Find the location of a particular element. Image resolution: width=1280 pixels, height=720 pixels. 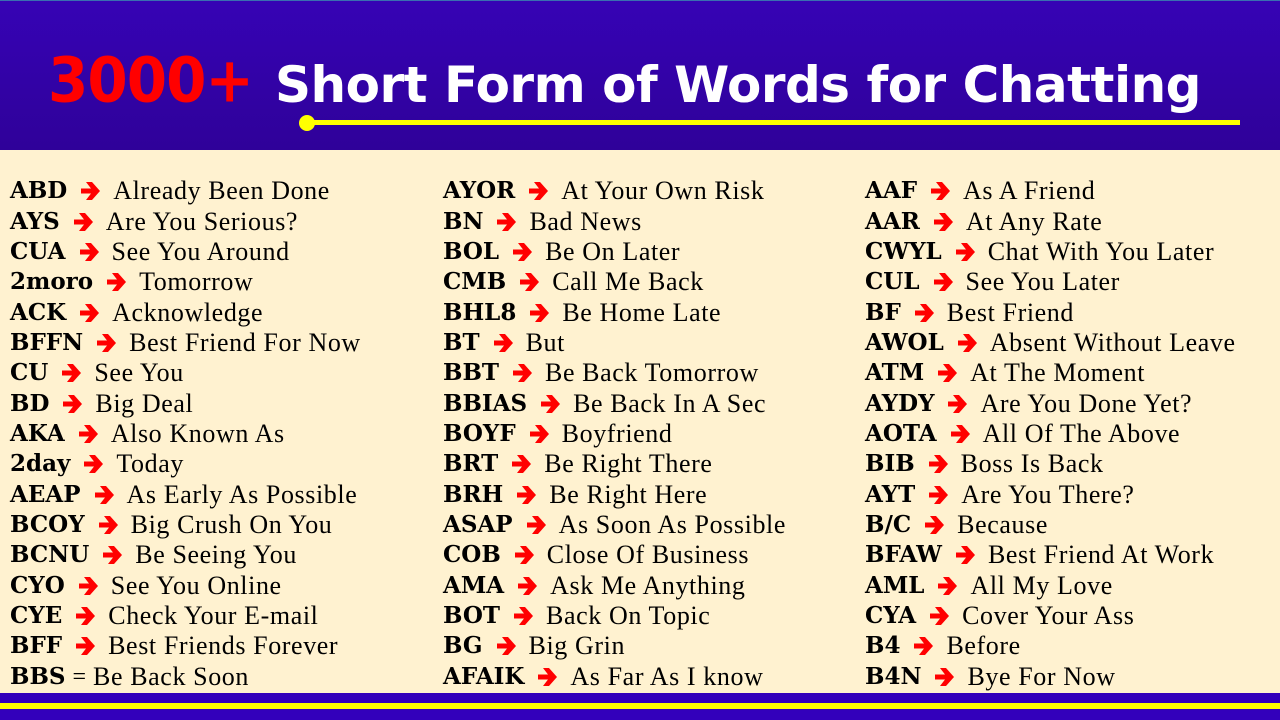

meaning: Be On Later is located at coordinates (613, 251).